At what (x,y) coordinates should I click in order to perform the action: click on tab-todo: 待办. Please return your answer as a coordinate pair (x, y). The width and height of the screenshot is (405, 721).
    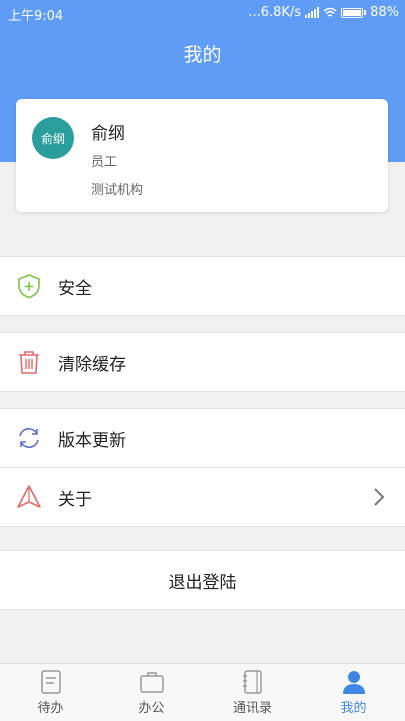
    Looking at the image, I should click on (50, 692).